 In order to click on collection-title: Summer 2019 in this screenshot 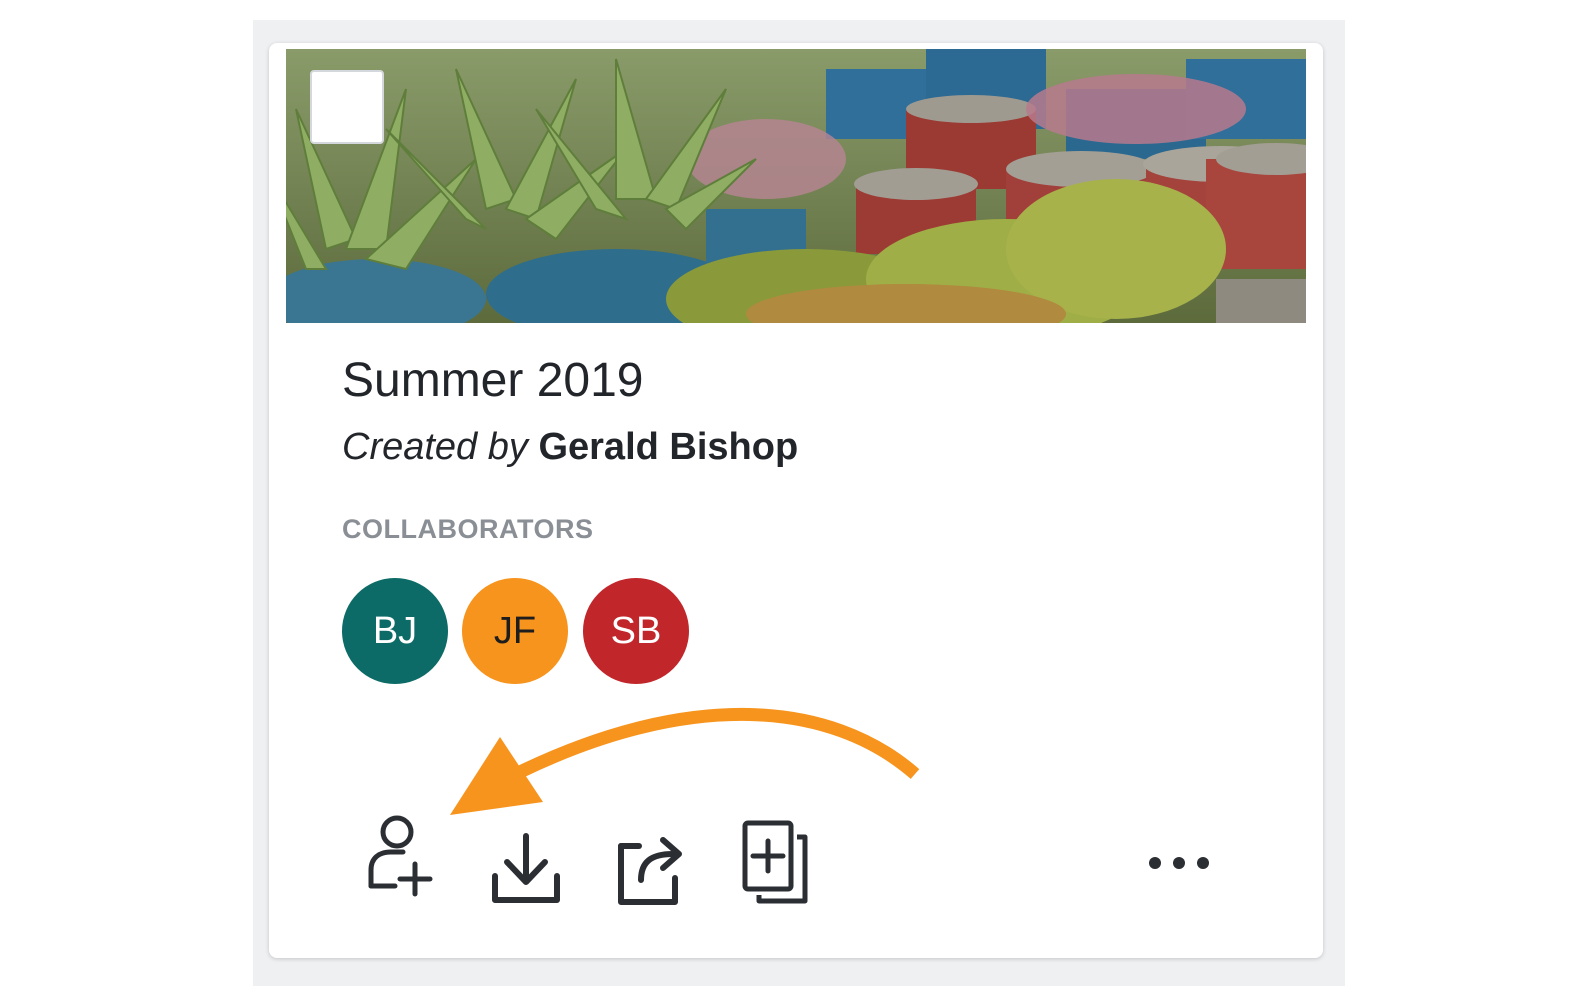, I will do `click(493, 380)`.